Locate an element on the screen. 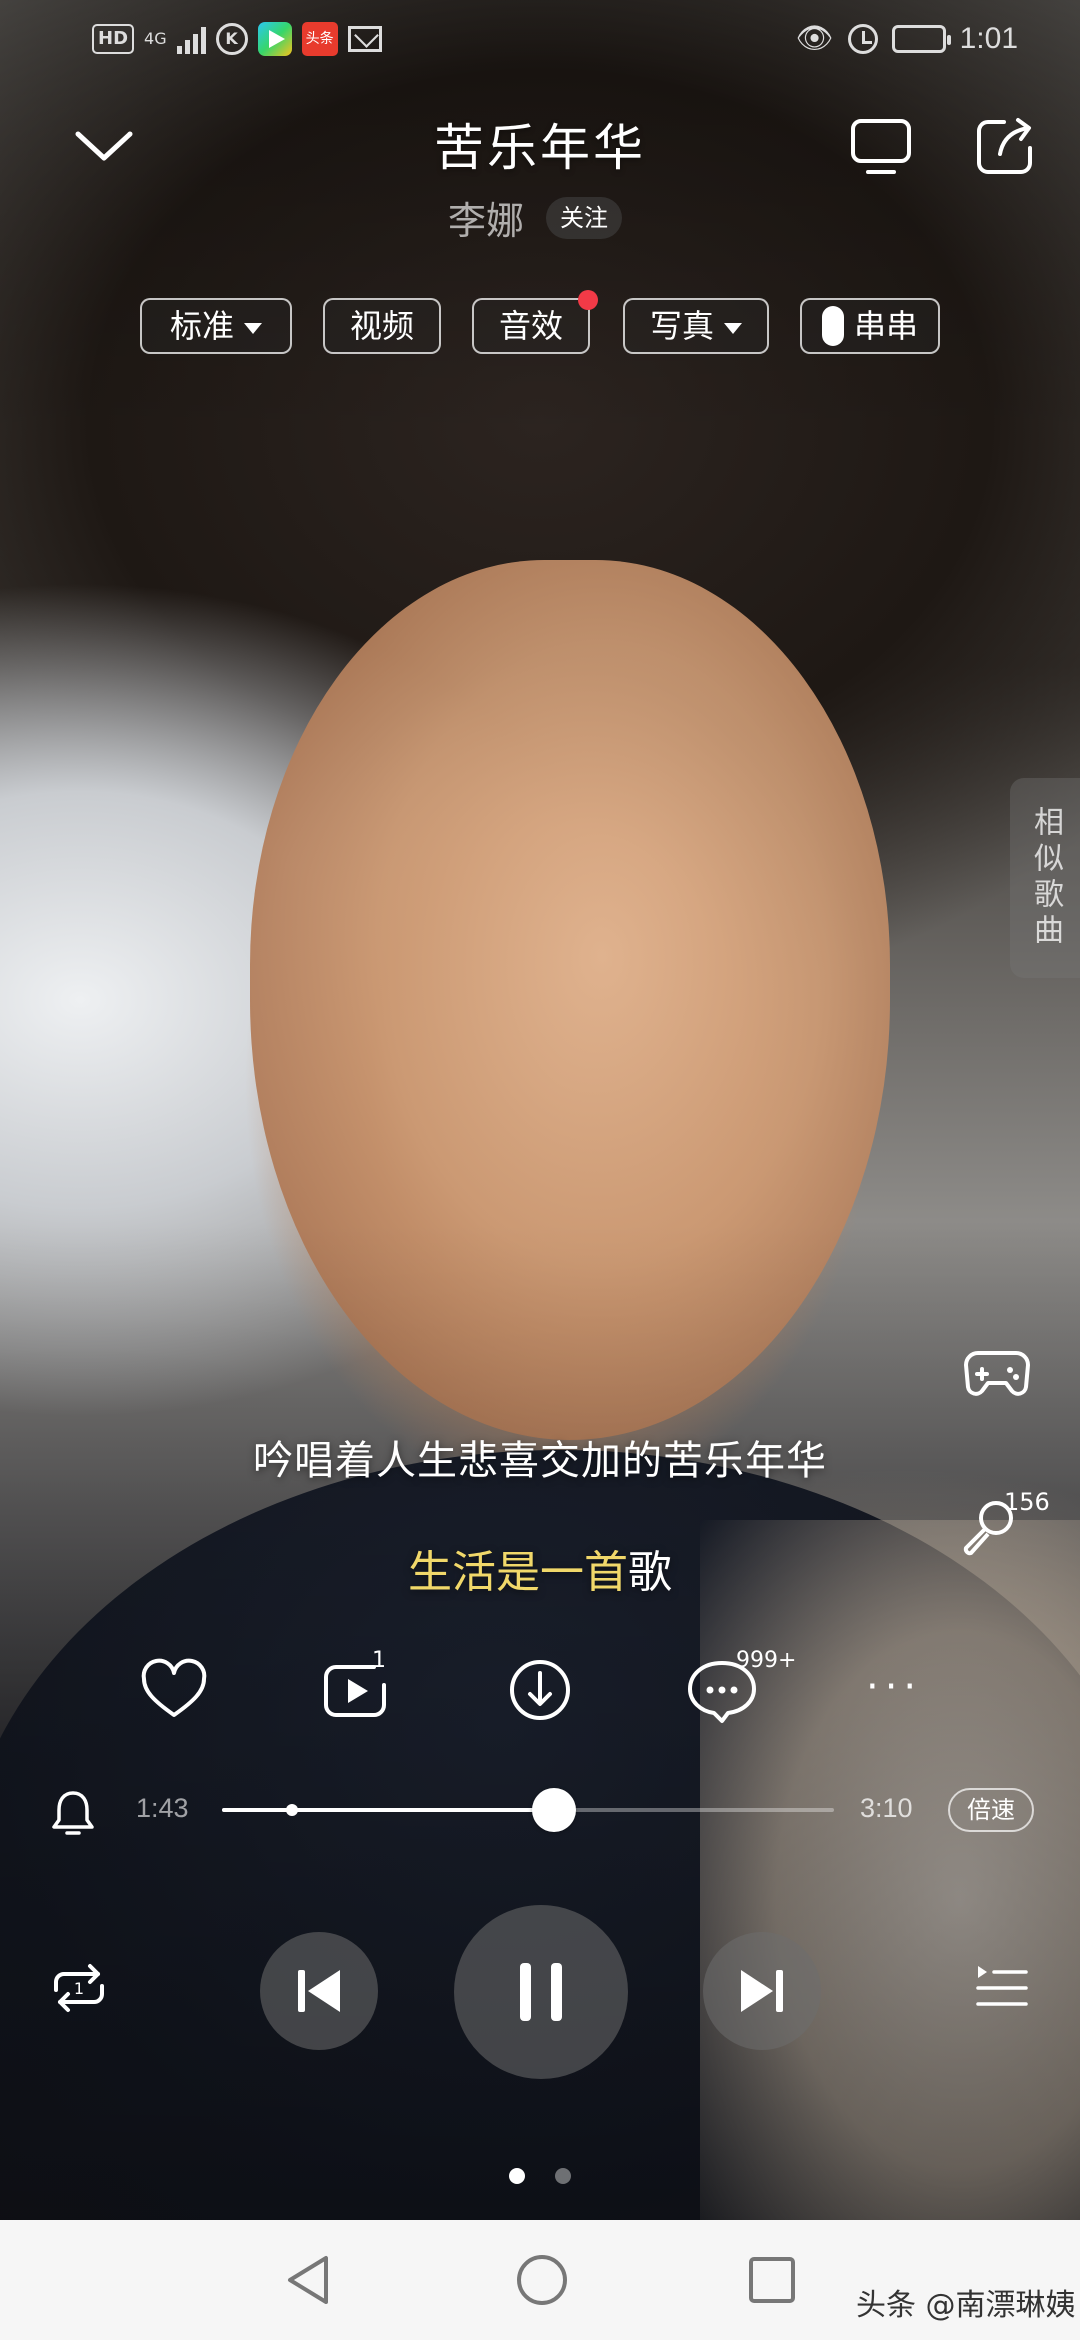 The width and height of the screenshot is (1080, 2340). artist-name: 李娜 is located at coordinates (486, 217).